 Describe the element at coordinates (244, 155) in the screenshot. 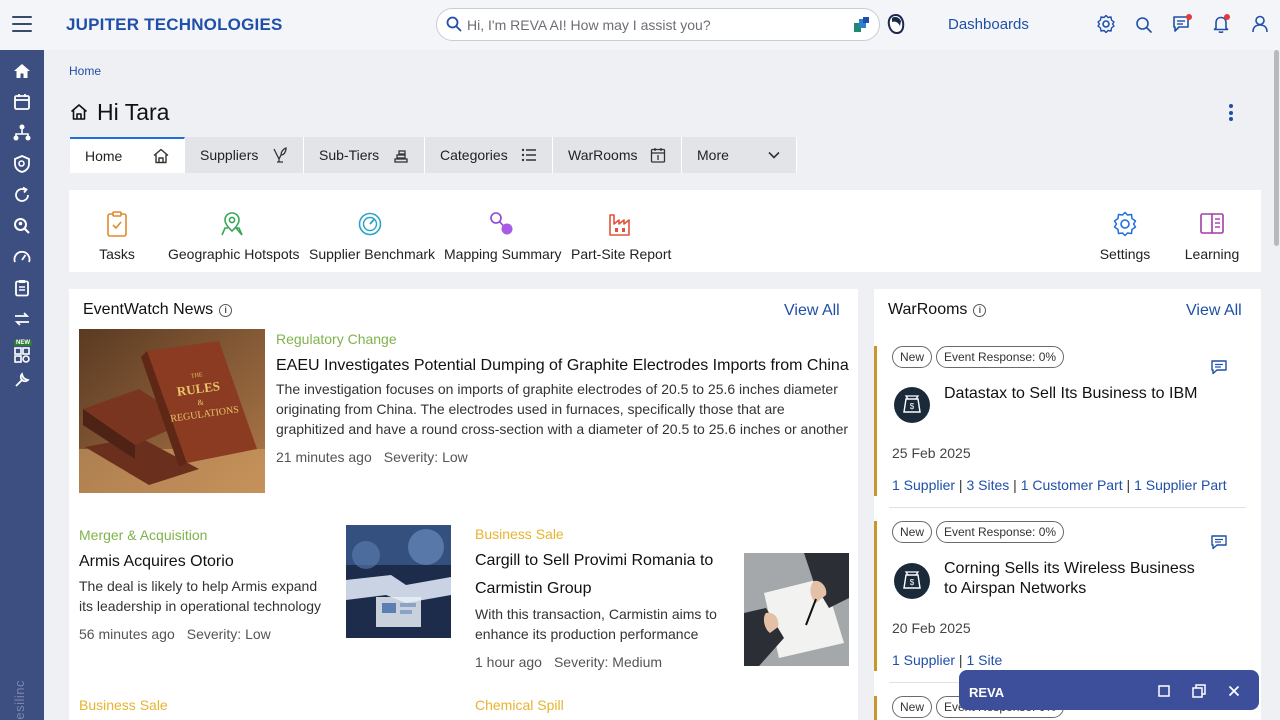

I see `tab-suppliers: Suppliers` at that location.